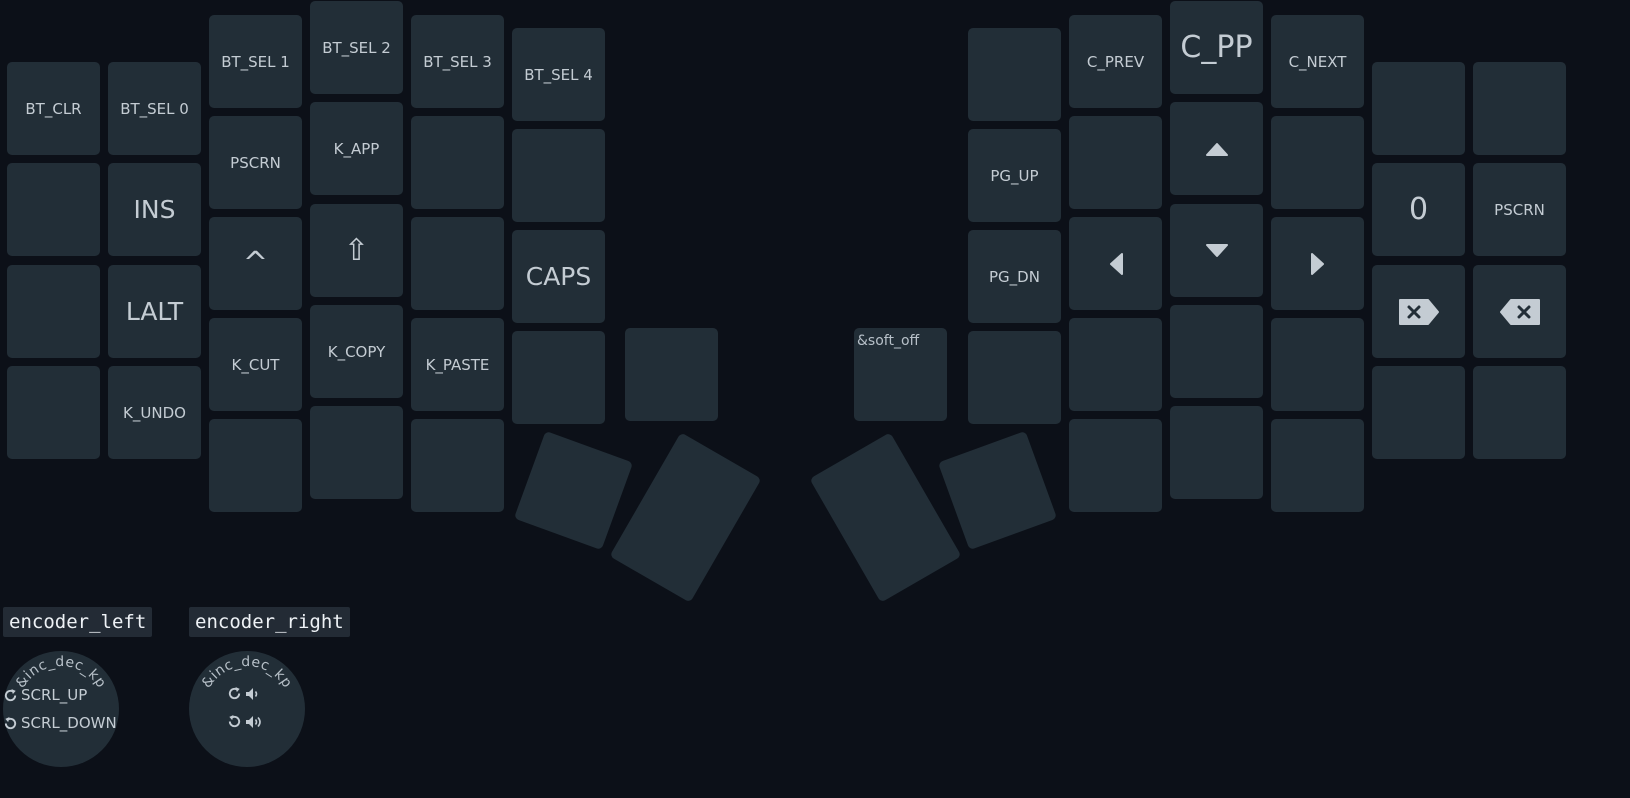  I want to click on key-ins: INS, so click(154, 209).